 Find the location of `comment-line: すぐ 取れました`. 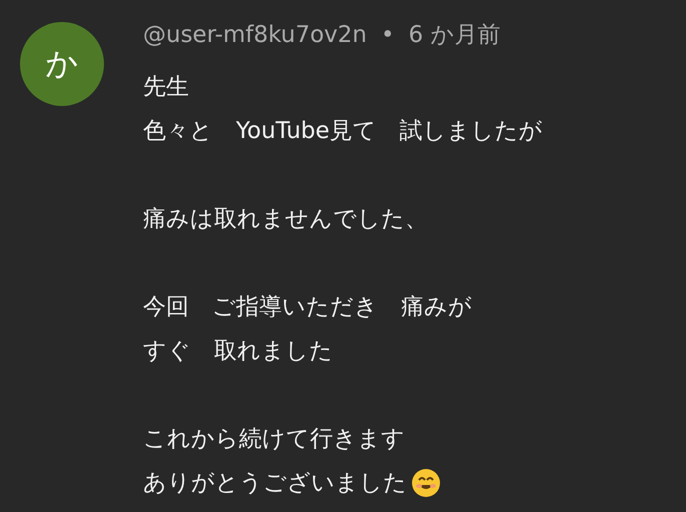

comment-line: すぐ 取れました is located at coordinates (238, 351).